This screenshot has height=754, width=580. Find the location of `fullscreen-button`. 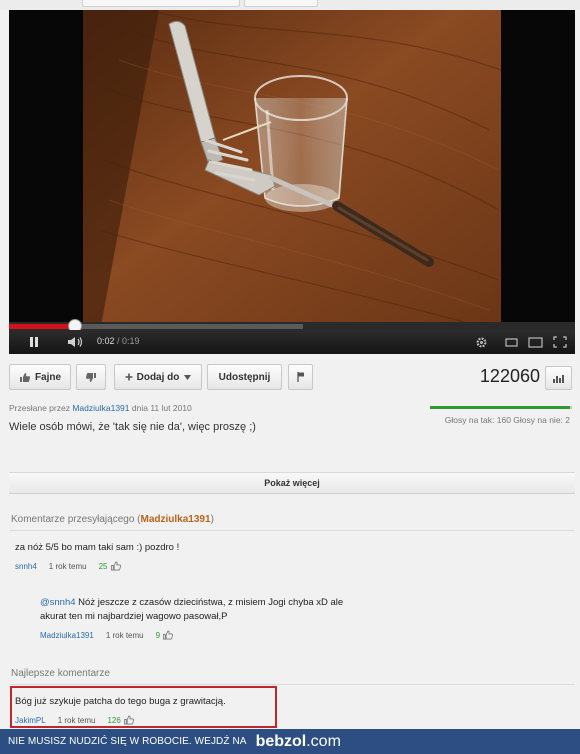

fullscreen-button is located at coordinates (560, 342).